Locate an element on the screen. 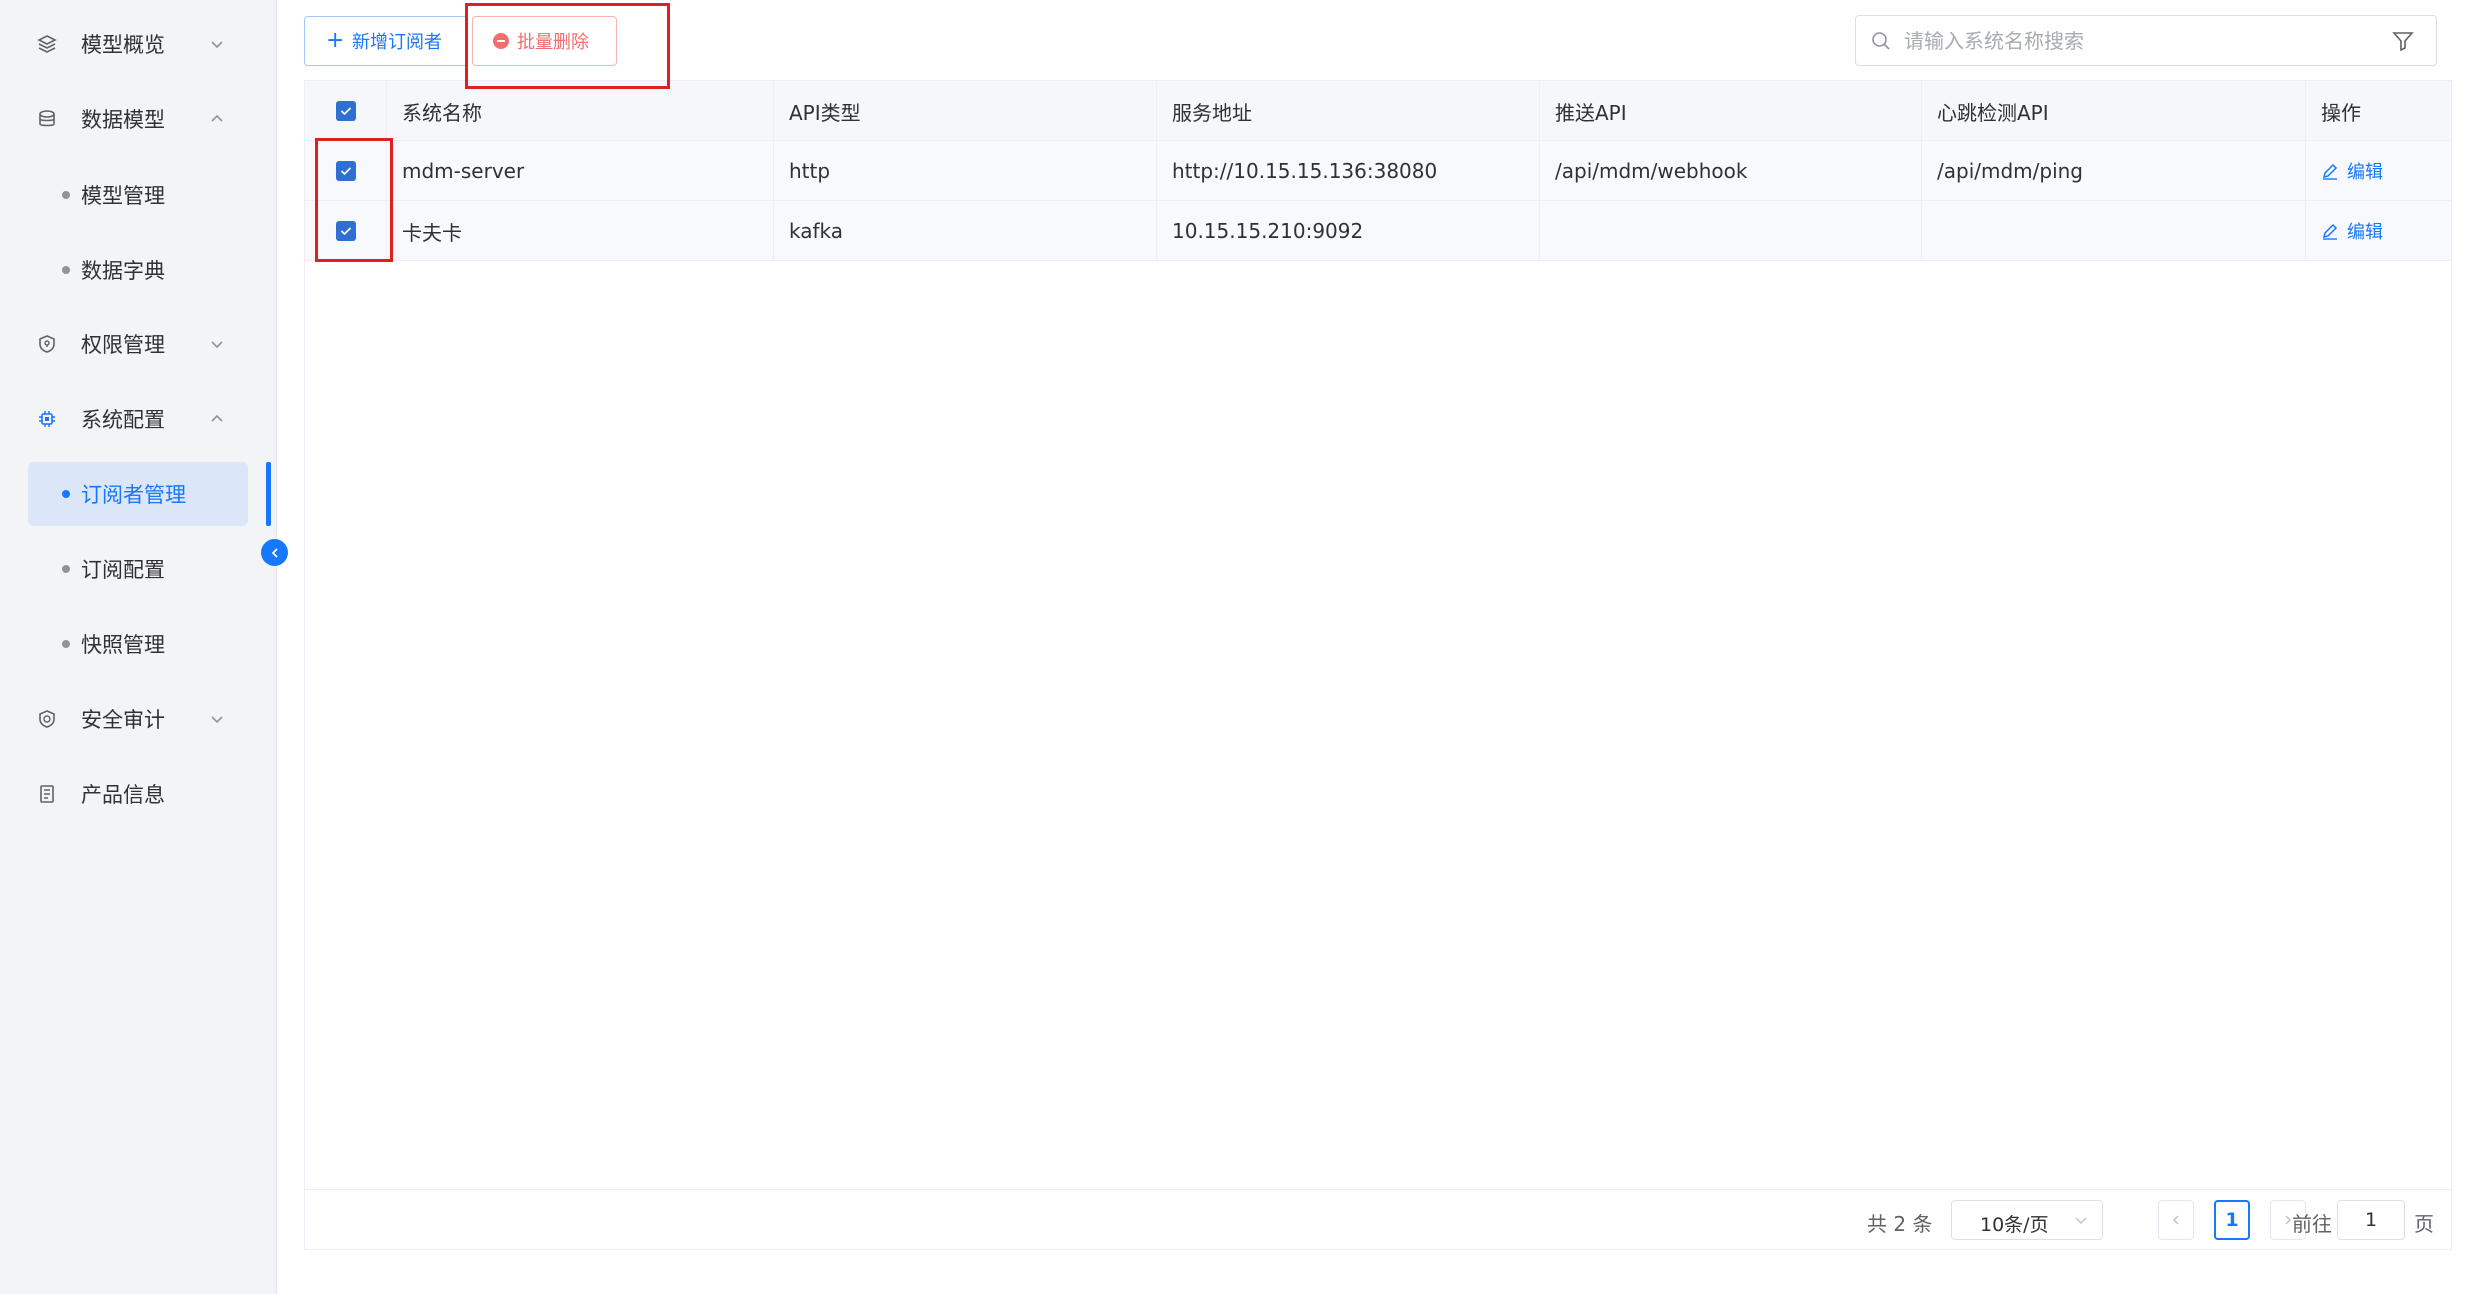 The height and width of the screenshot is (1294, 2482). goto-suffix: 页 is located at coordinates (2424, 1224).